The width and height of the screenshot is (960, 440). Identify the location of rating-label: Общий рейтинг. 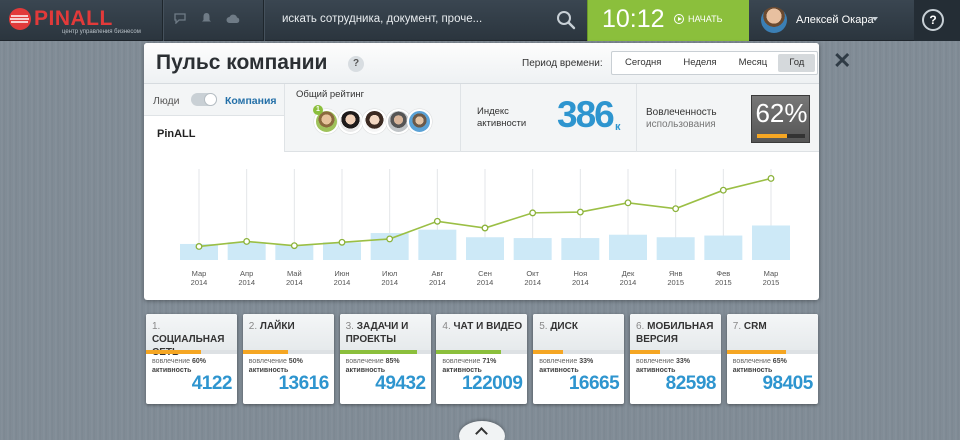
(330, 94).